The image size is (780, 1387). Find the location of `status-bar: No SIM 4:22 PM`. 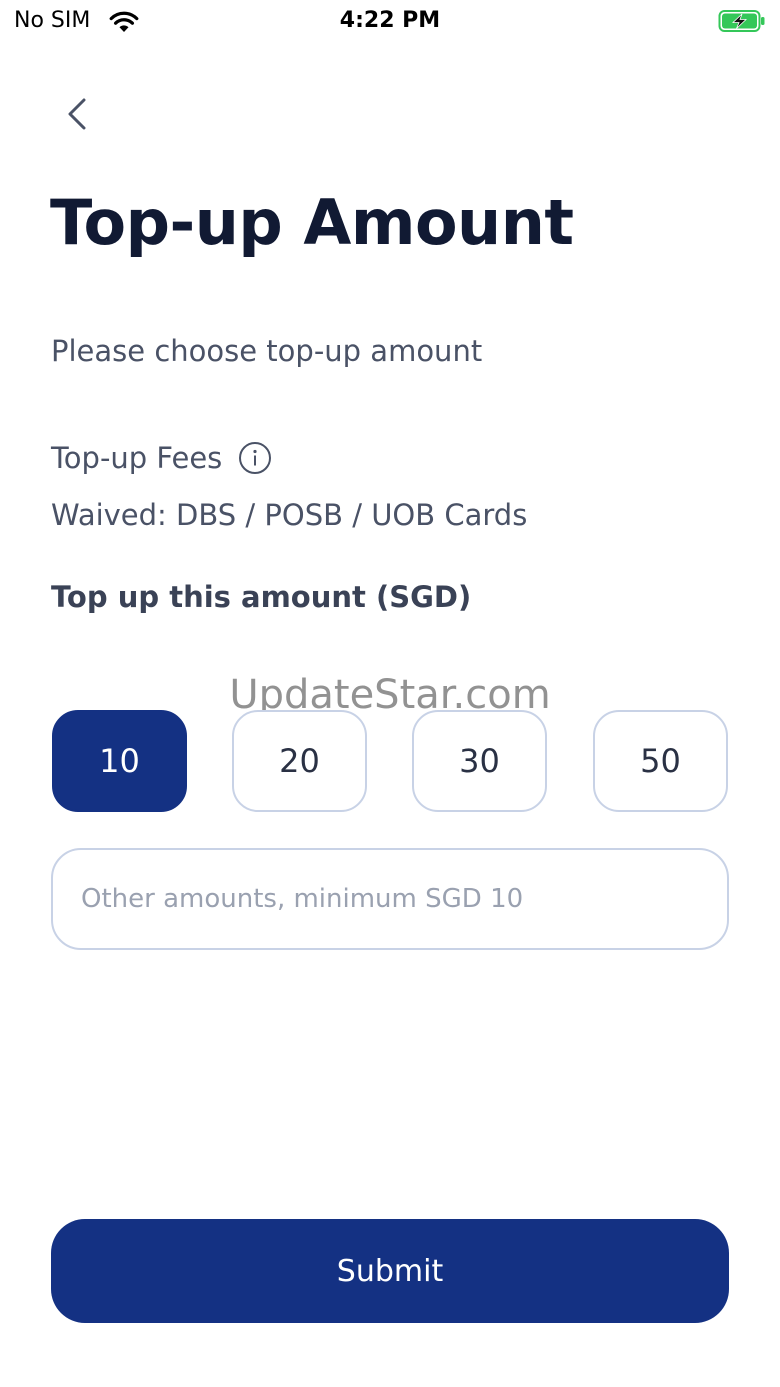

status-bar: No SIM 4:22 PM is located at coordinates (390, 22).